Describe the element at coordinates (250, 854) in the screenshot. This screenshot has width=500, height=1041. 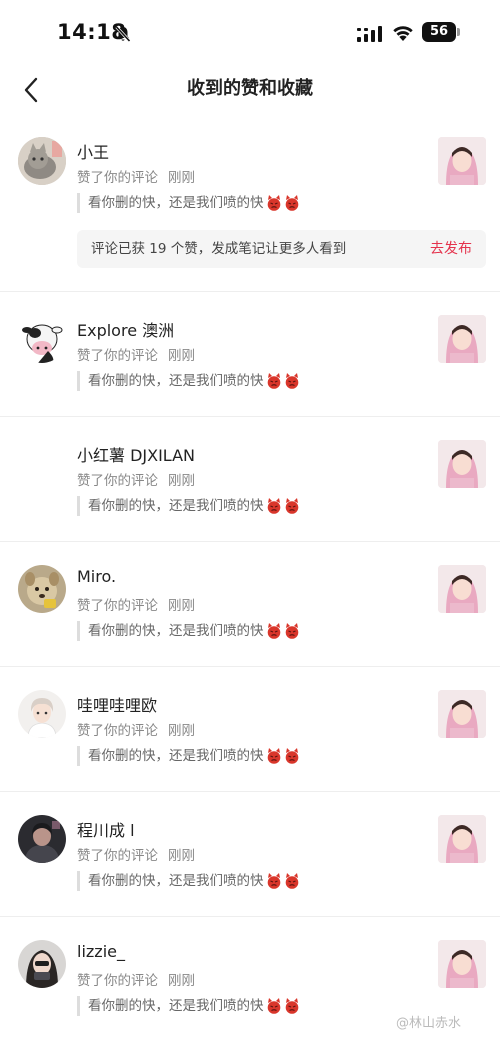
I see `list-item: 程川成 l 赞了你的评论 刚刚 看你删的快，还是我们喷的快` at that location.